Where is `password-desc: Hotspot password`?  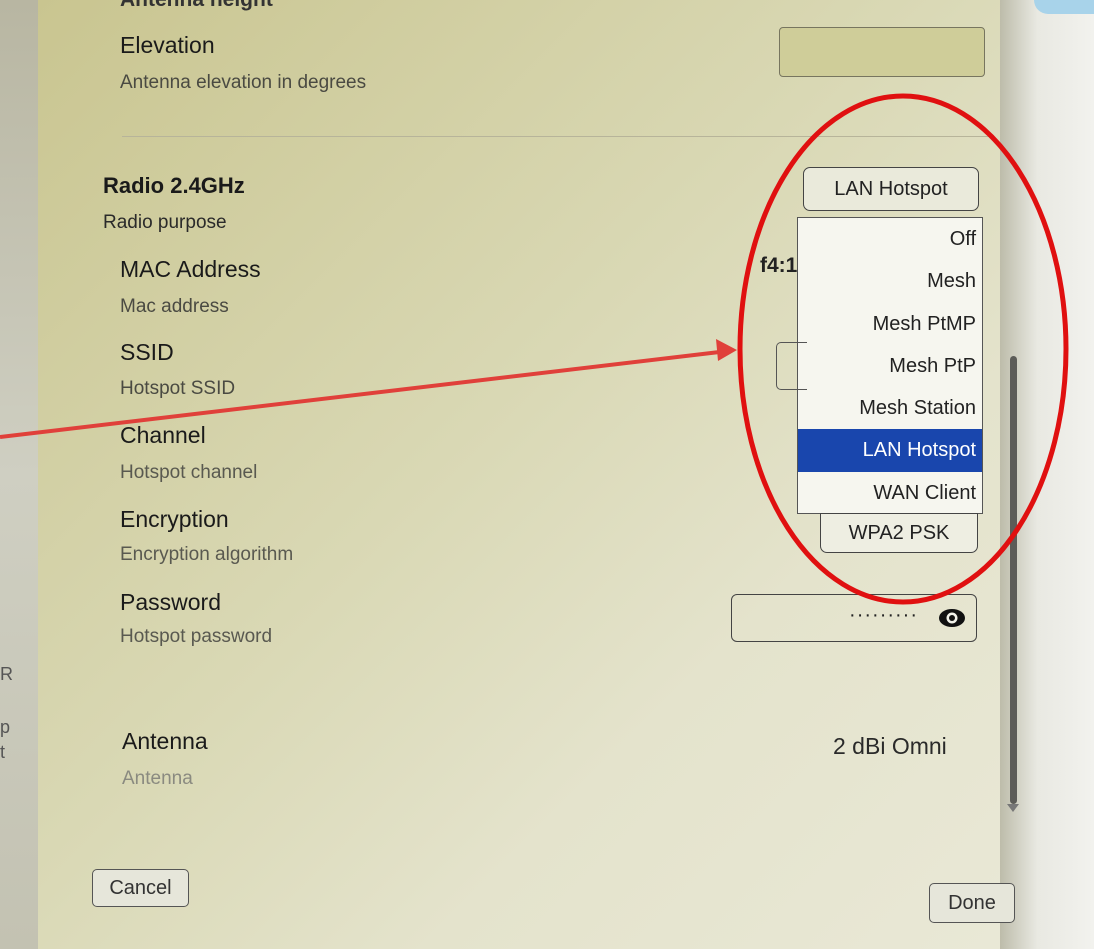
password-desc: Hotspot password is located at coordinates (196, 636).